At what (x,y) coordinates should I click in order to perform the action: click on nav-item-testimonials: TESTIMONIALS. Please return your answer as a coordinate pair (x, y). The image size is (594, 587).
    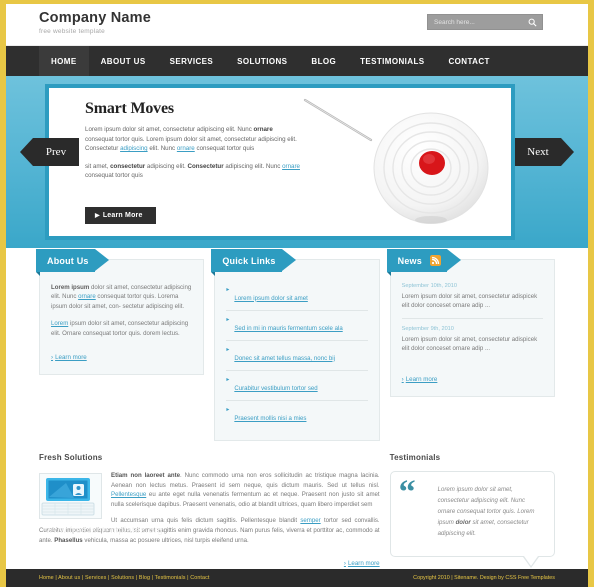
    Looking at the image, I should click on (392, 61).